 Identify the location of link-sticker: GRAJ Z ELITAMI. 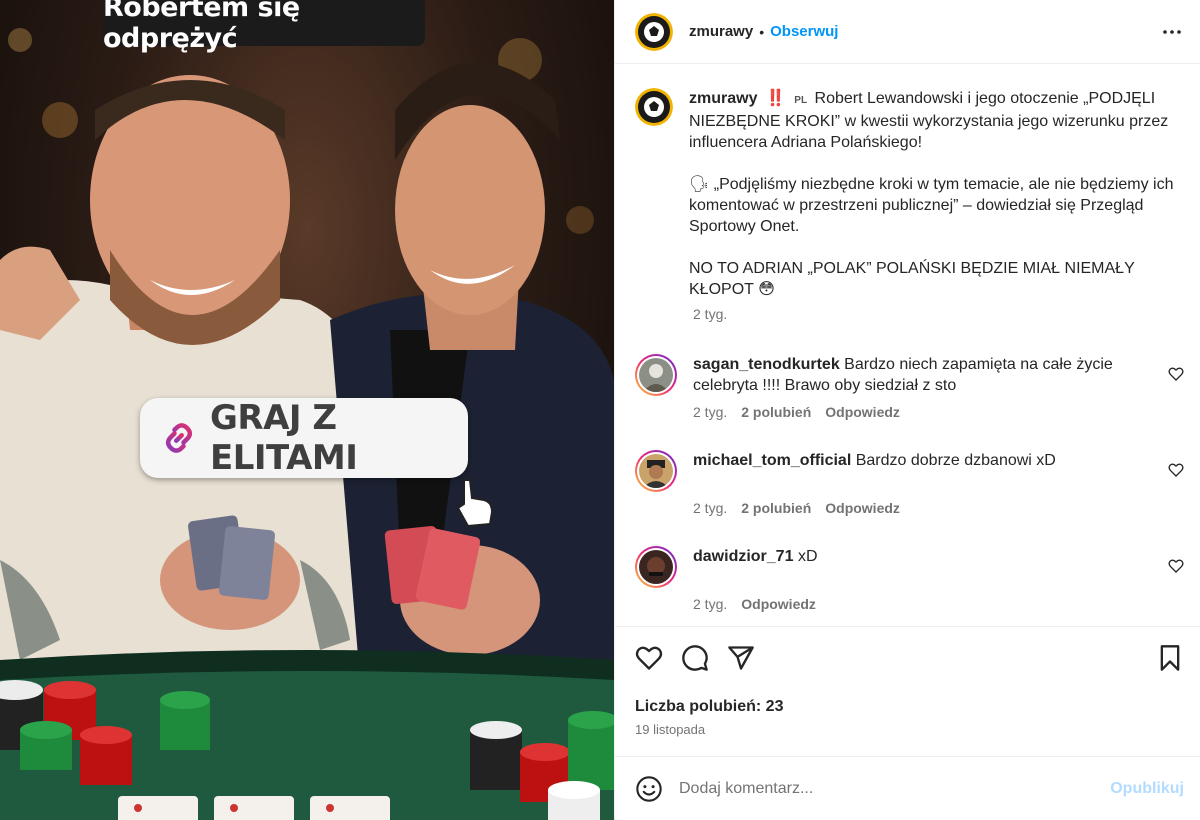
(304, 438).